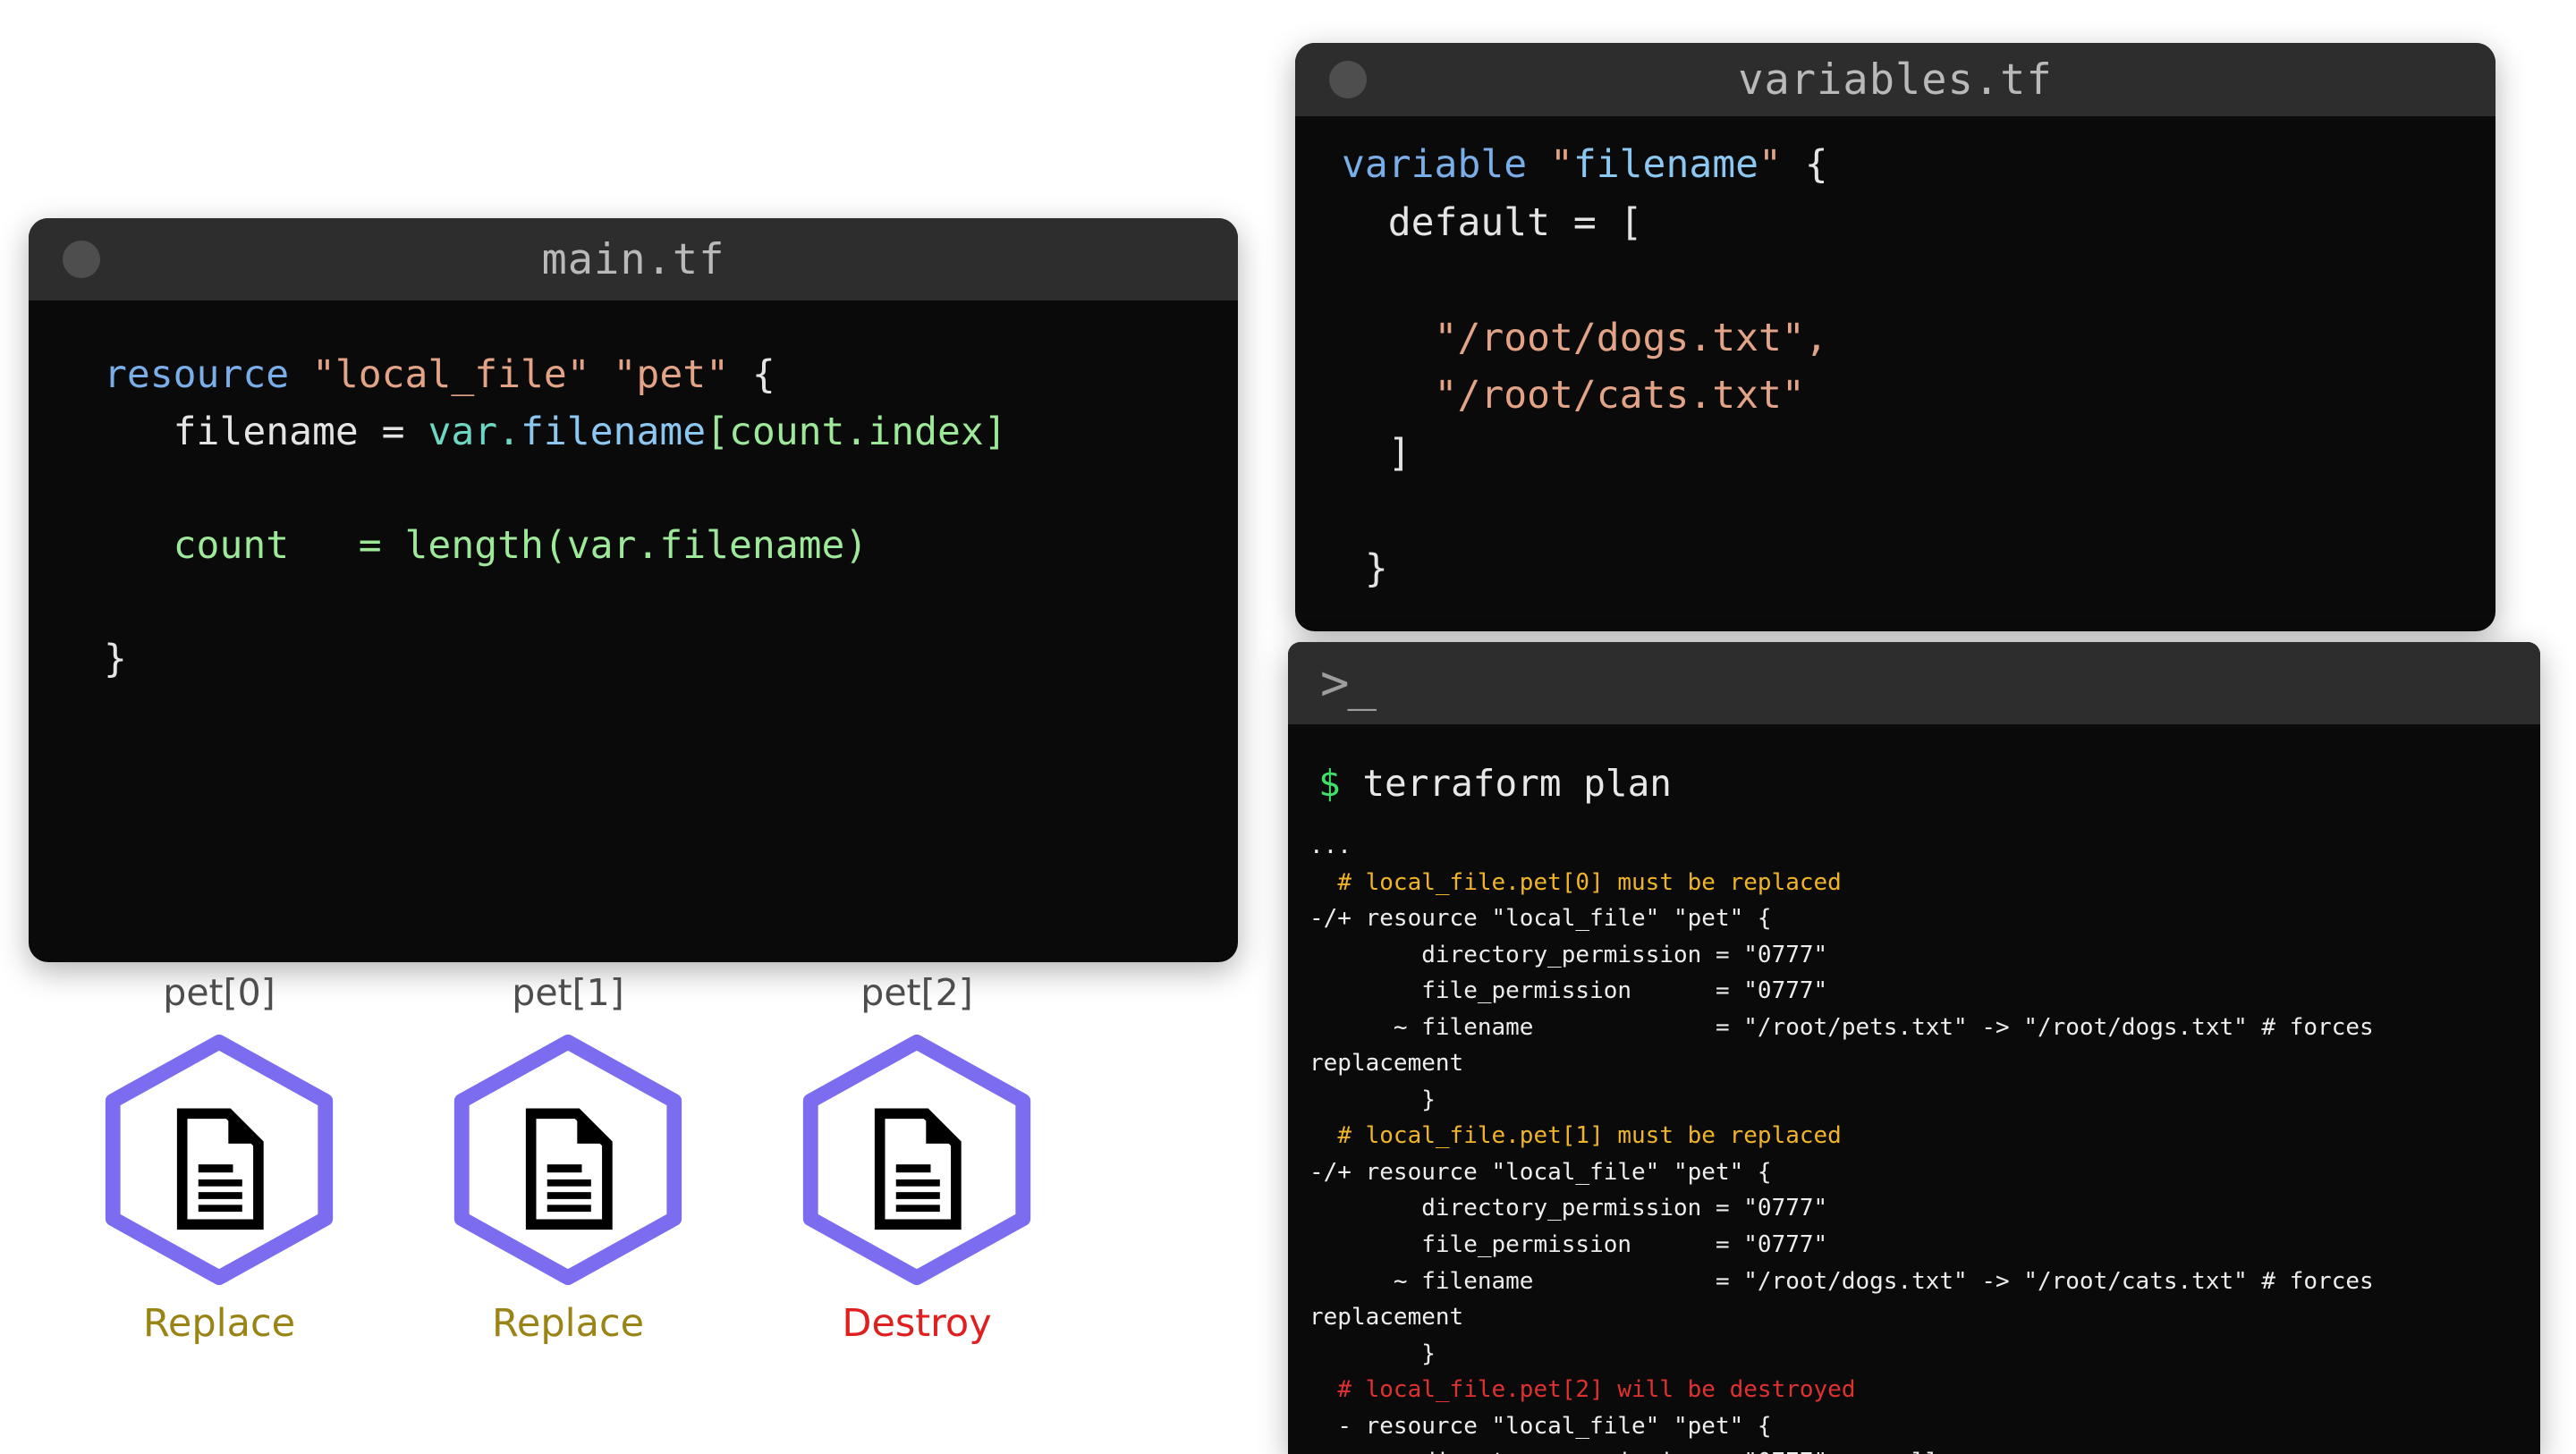 The width and height of the screenshot is (2576, 1454). What do you see at coordinates (1575, 882) in the screenshot?
I see `terminal-output-line: # local_file.pet[0] must be replaced` at bounding box center [1575, 882].